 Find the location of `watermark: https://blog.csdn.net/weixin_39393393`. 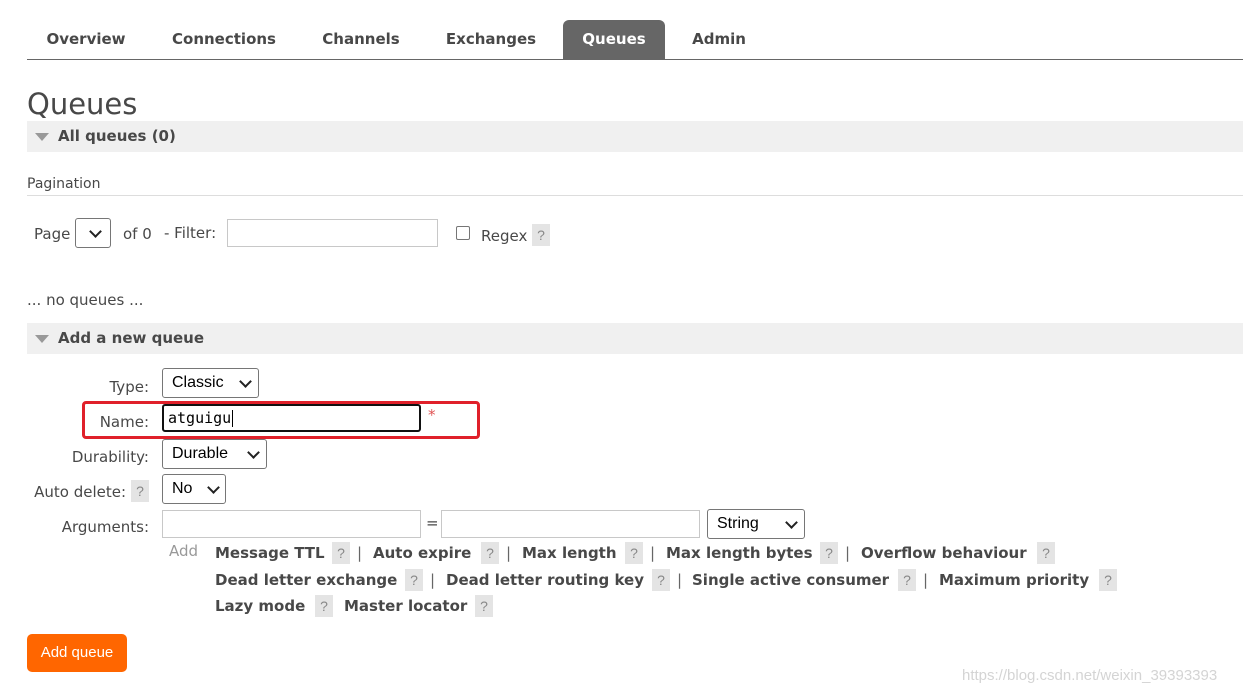

watermark: https://blog.csdn.net/weixin_39393393 is located at coordinates (1090, 675).